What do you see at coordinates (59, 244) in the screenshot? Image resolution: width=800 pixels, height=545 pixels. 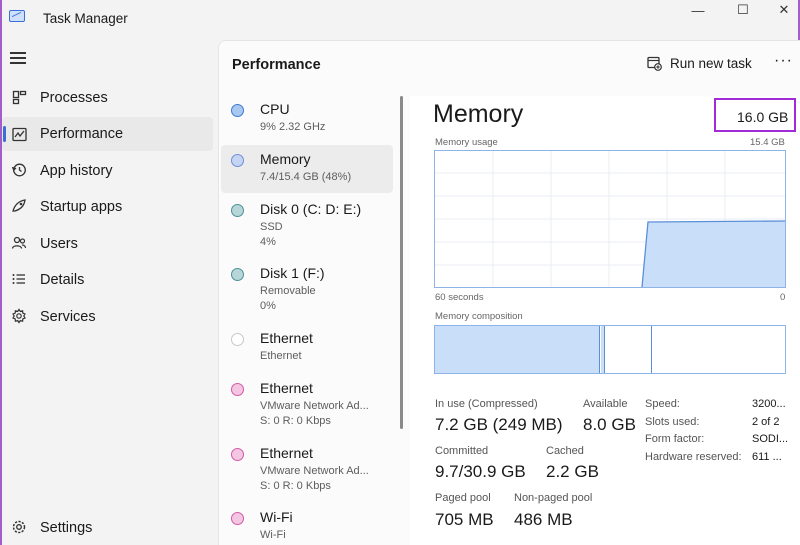 I see `sidebar-item-label: Users` at bounding box center [59, 244].